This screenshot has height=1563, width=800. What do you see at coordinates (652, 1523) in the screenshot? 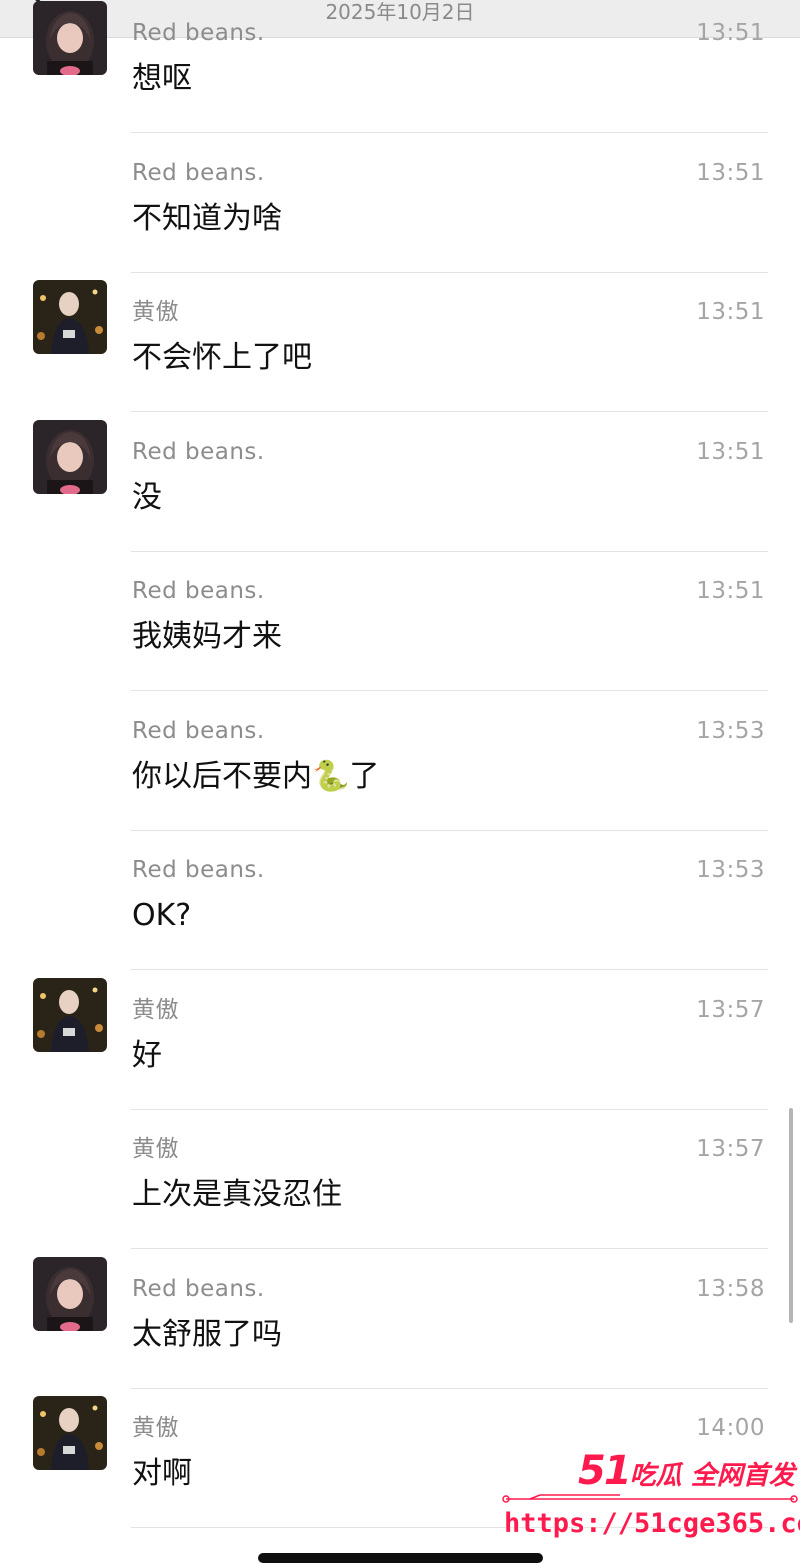
I see `watermark-url: https://51cge365.com` at bounding box center [652, 1523].